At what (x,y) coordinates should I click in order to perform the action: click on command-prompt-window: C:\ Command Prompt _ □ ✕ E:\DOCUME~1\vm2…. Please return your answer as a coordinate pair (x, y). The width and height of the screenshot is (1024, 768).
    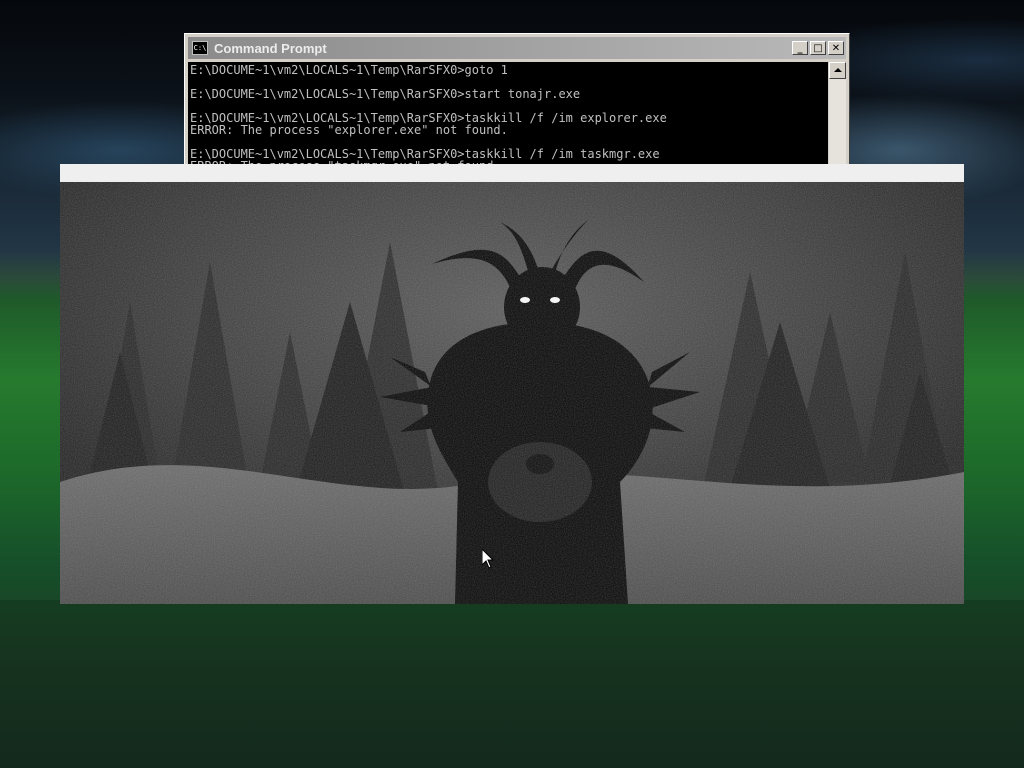
    Looking at the image, I should click on (517, 103).